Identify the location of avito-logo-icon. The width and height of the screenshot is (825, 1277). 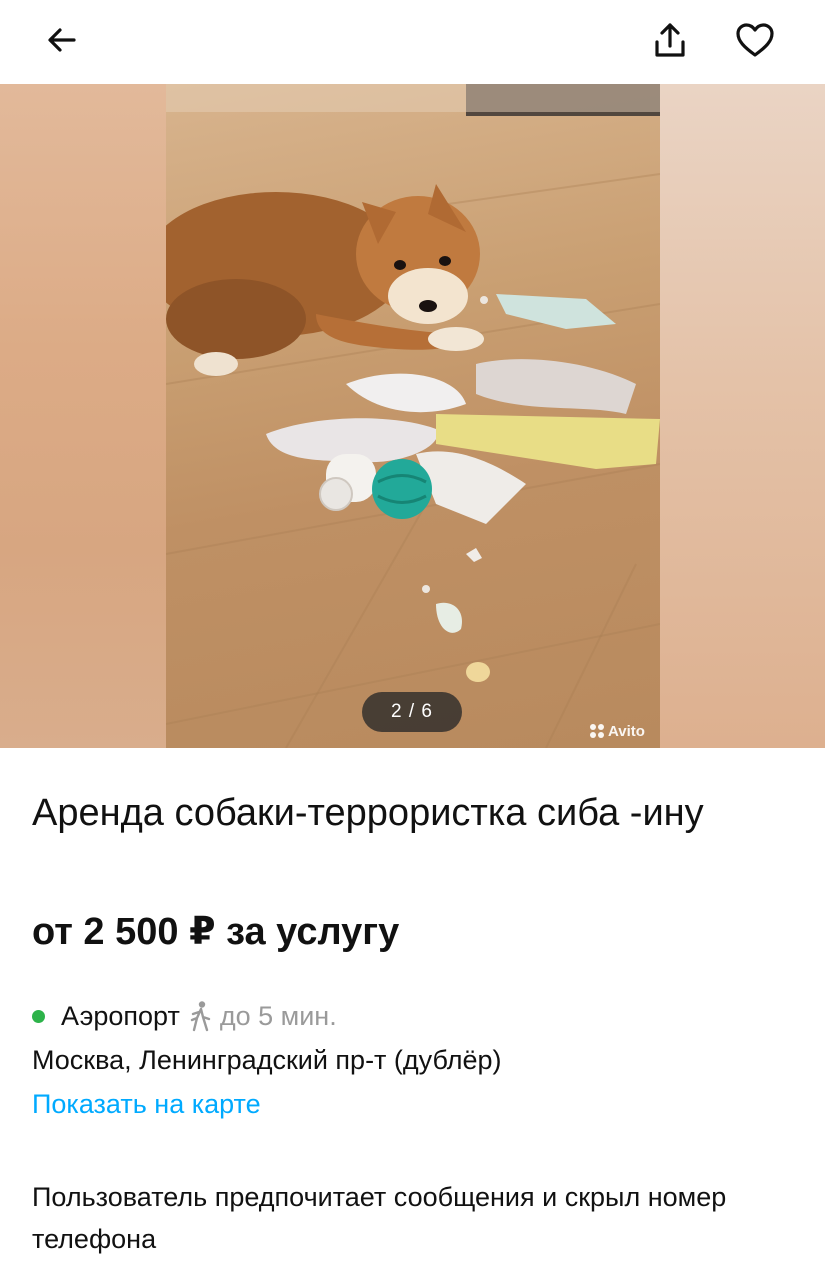
(597, 731).